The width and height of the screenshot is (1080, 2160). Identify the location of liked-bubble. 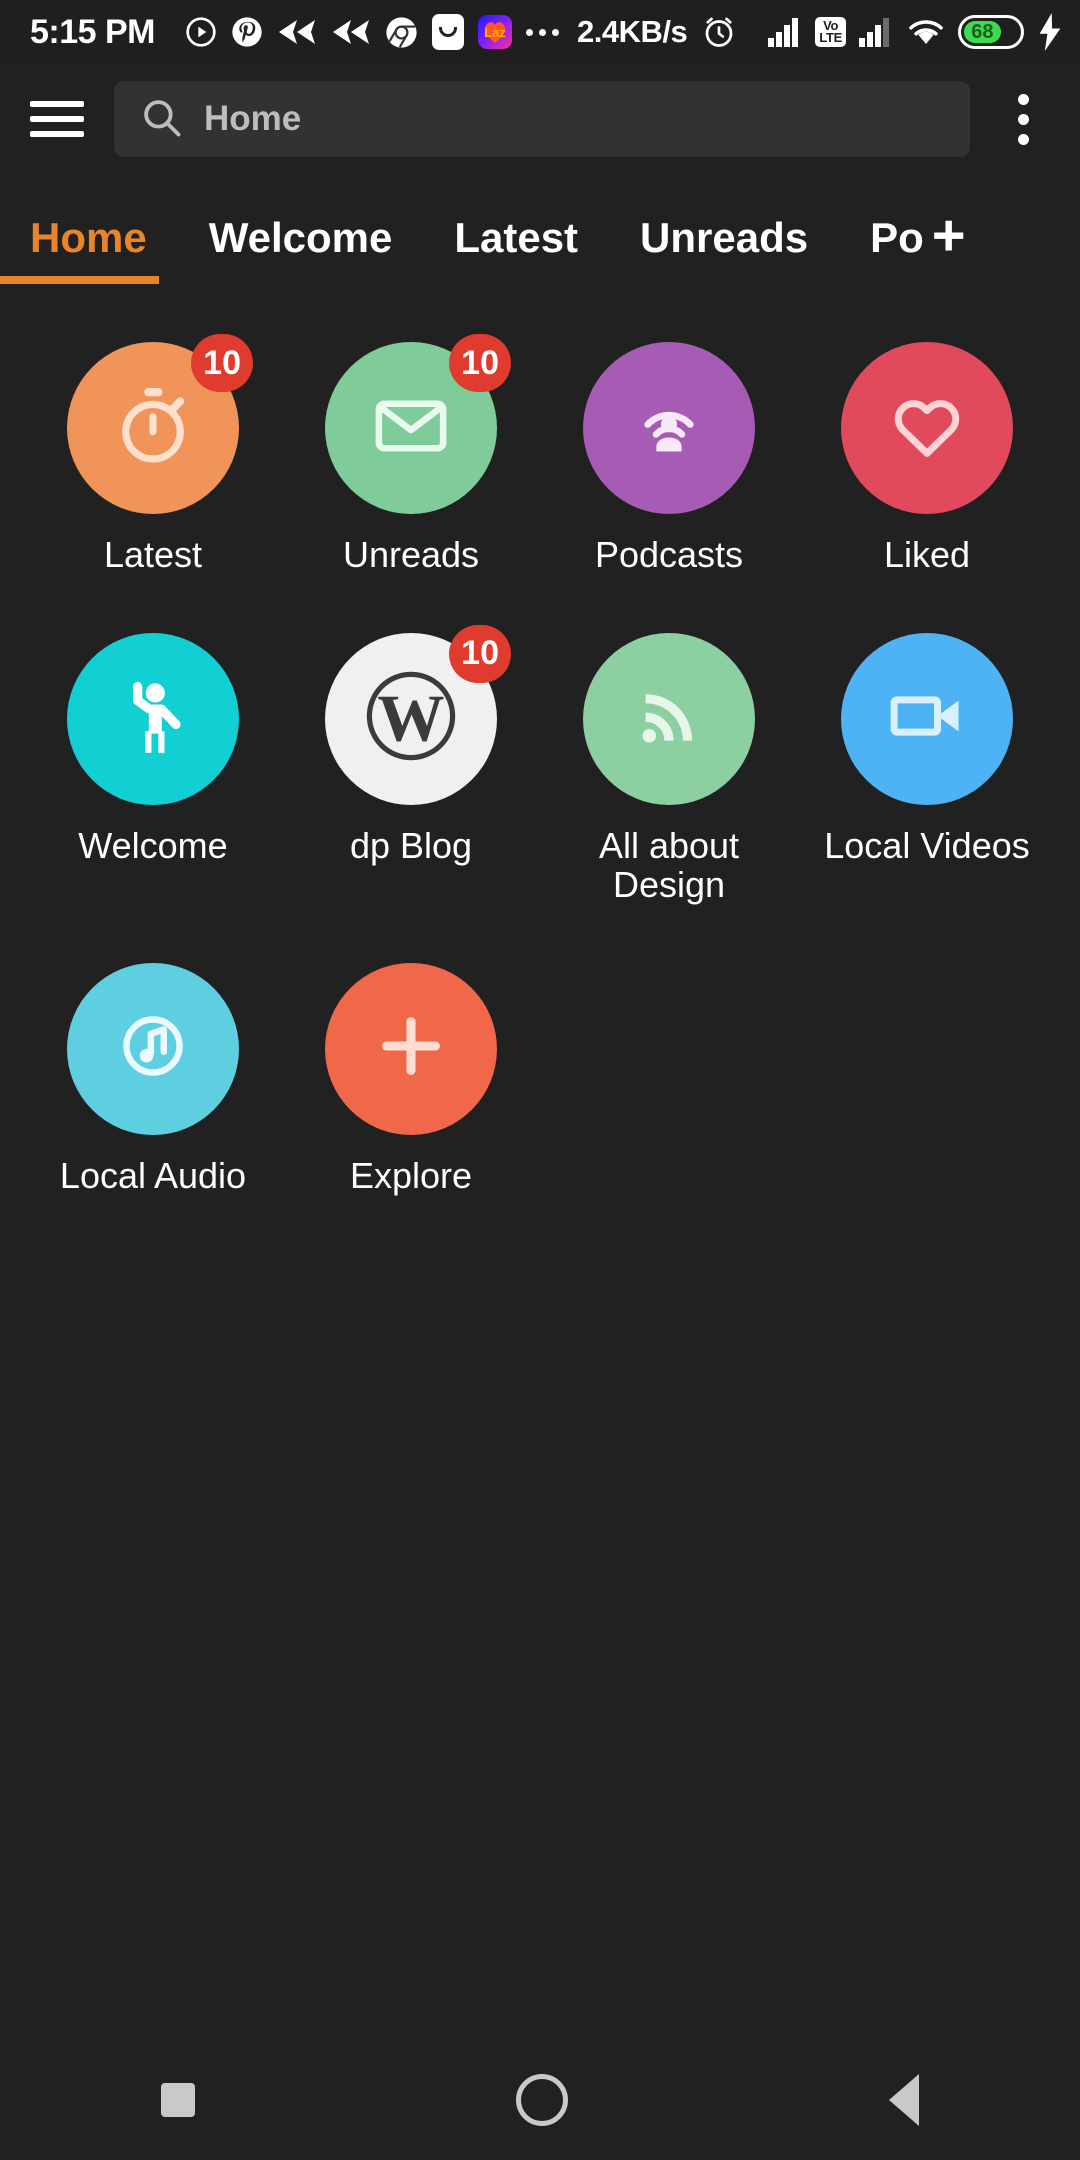
(927, 428).